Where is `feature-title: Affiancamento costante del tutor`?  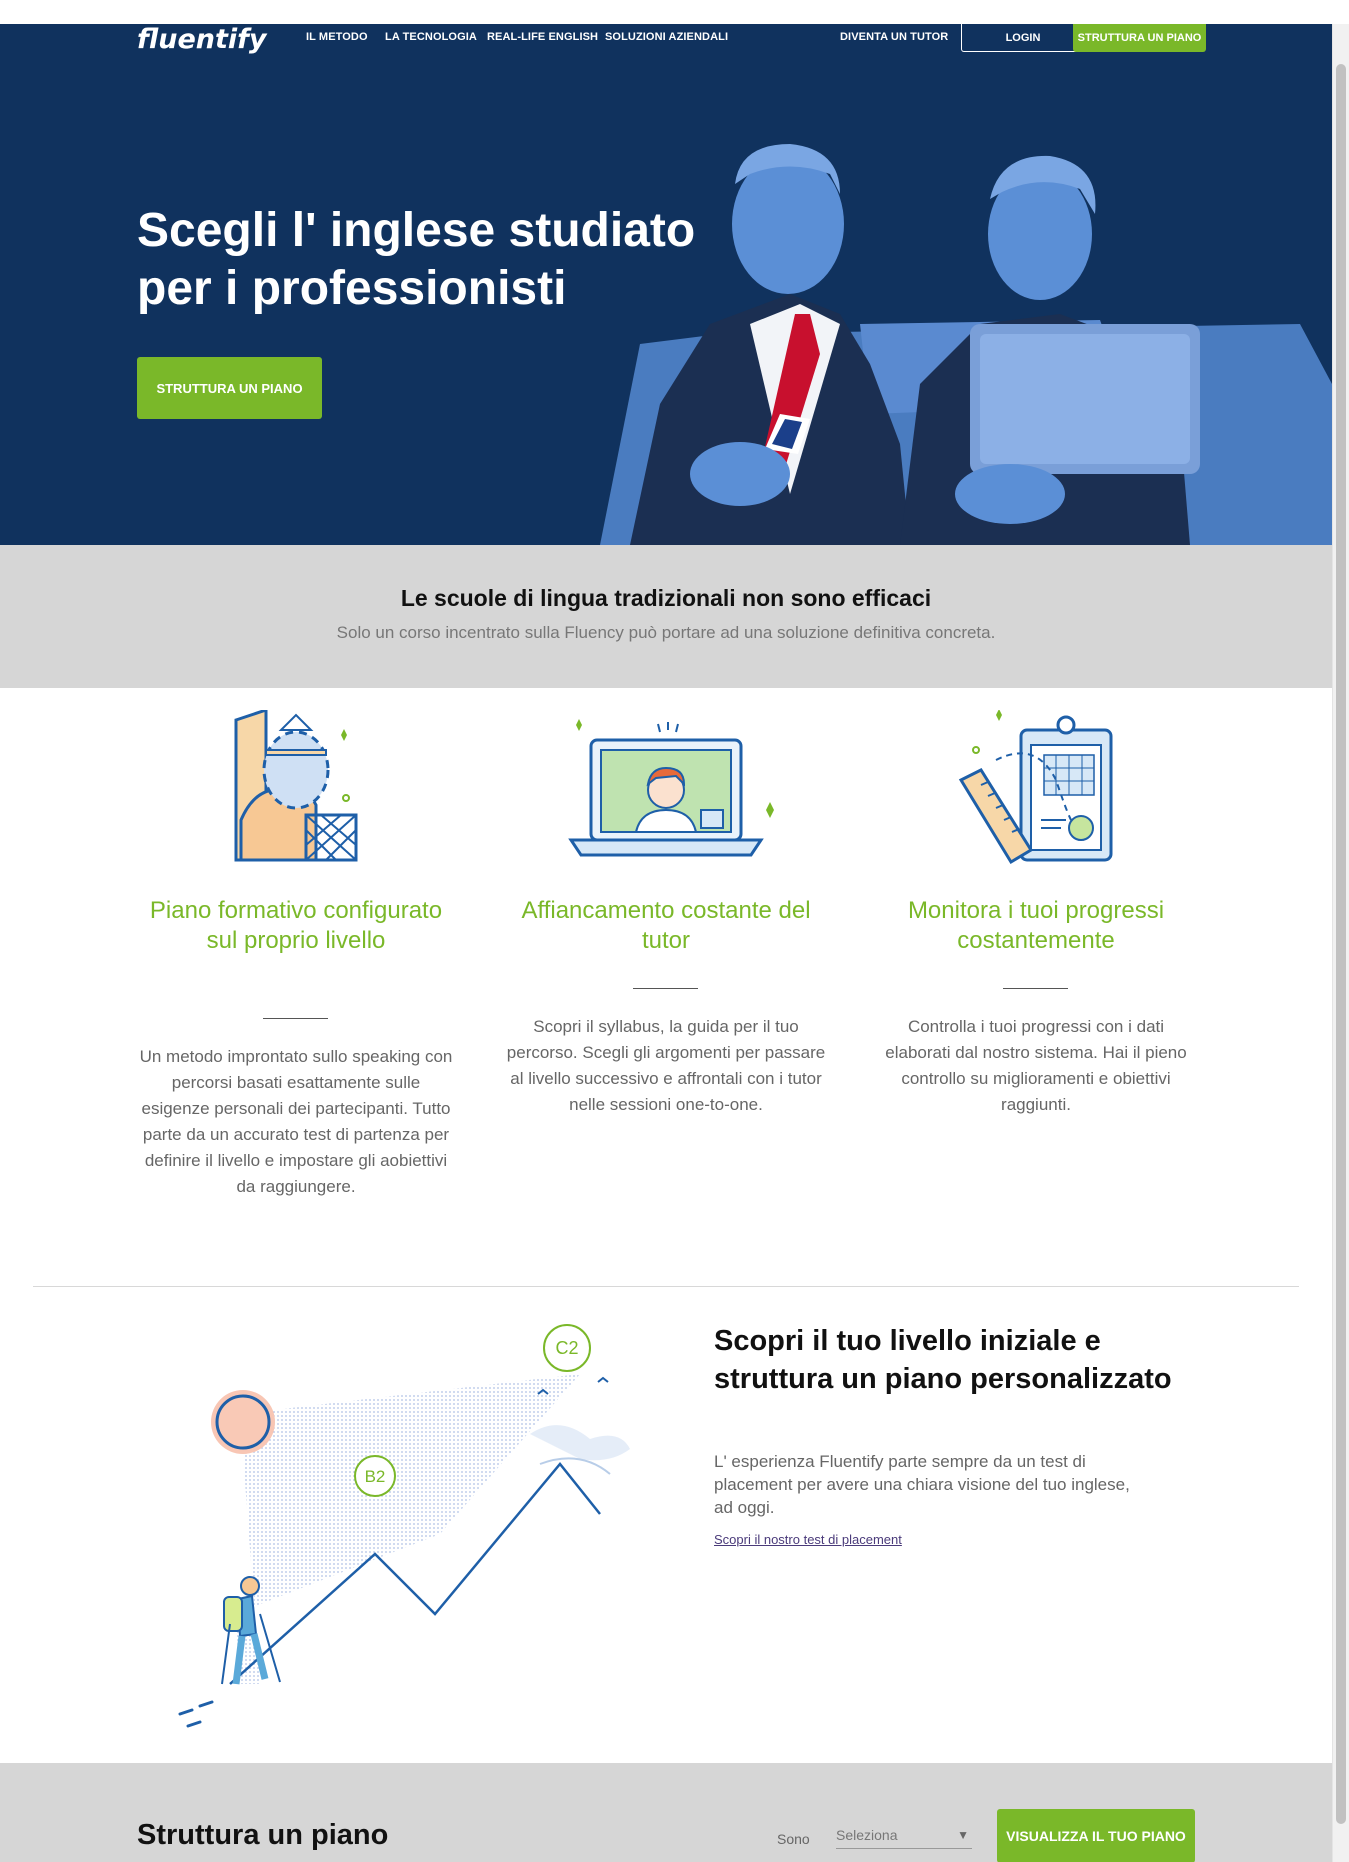
feature-title: Affiancamento costante del tutor is located at coordinates (666, 925).